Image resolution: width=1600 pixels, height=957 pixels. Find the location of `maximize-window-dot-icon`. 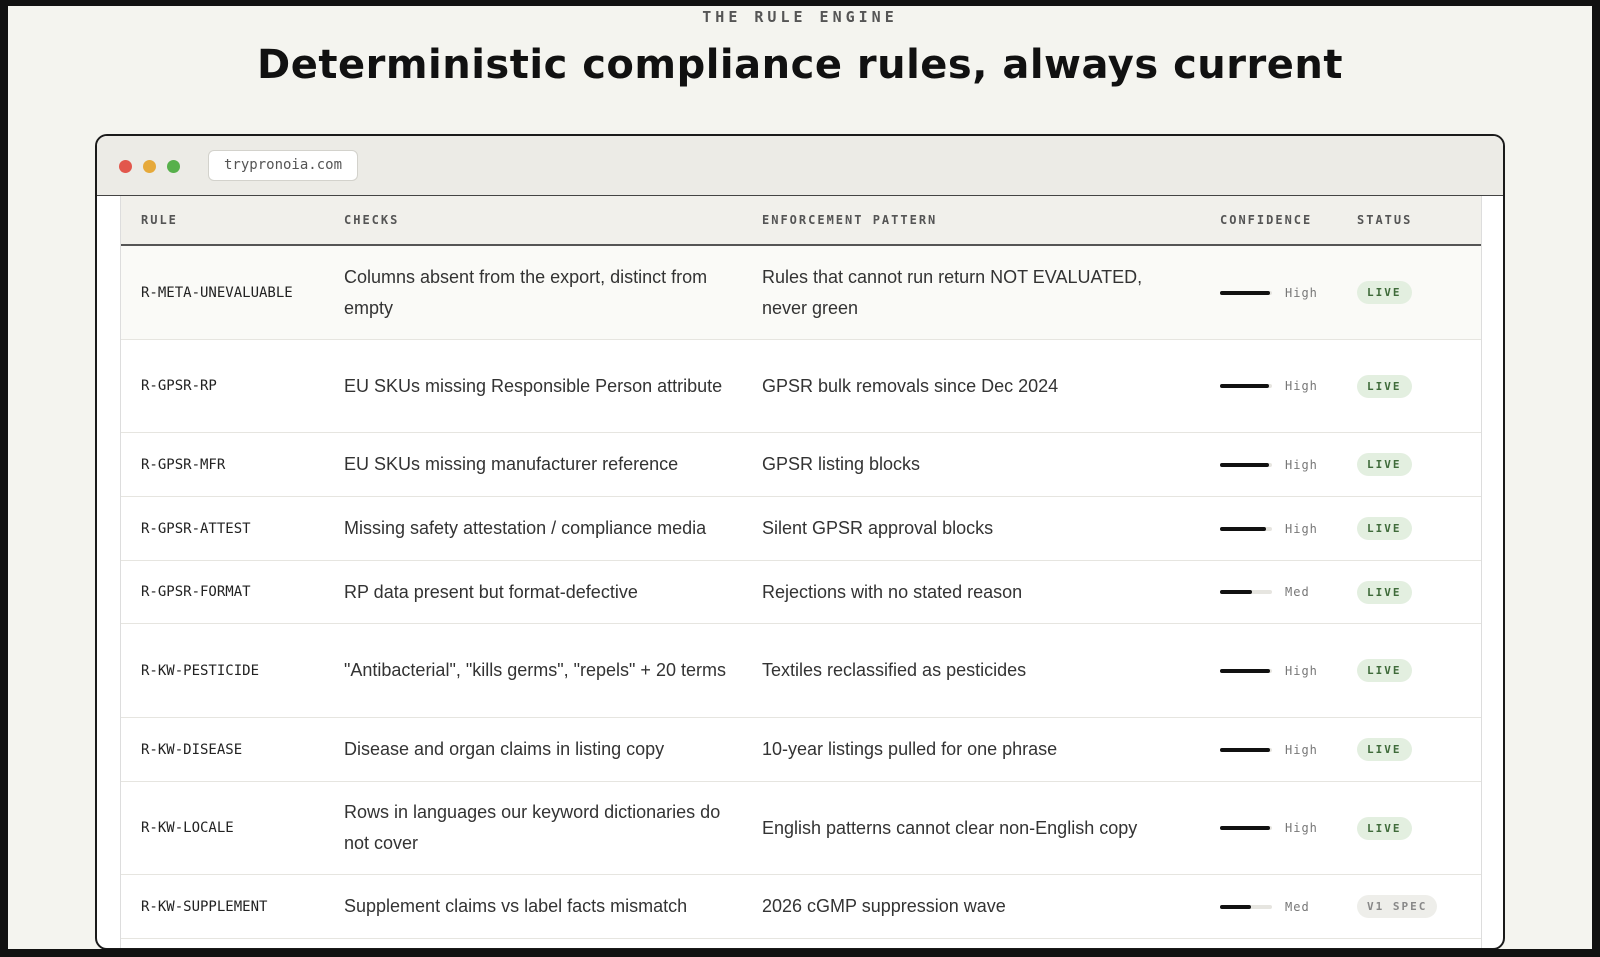

maximize-window-dot-icon is located at coordinates (173, 166).